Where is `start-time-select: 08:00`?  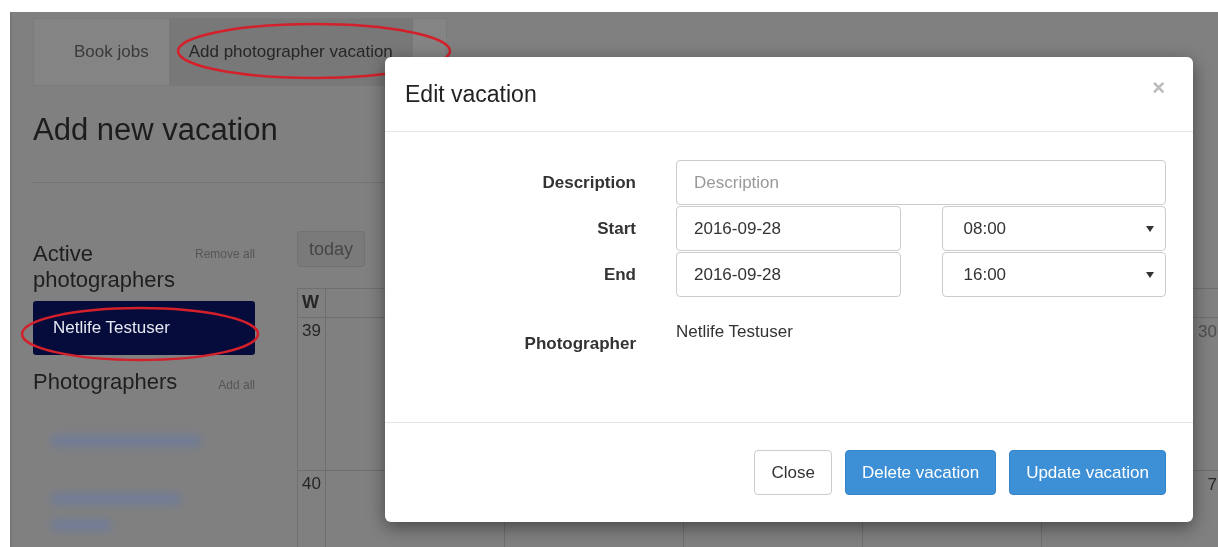 start-time-select: 08:00 is located at coordinates (1053, 228).